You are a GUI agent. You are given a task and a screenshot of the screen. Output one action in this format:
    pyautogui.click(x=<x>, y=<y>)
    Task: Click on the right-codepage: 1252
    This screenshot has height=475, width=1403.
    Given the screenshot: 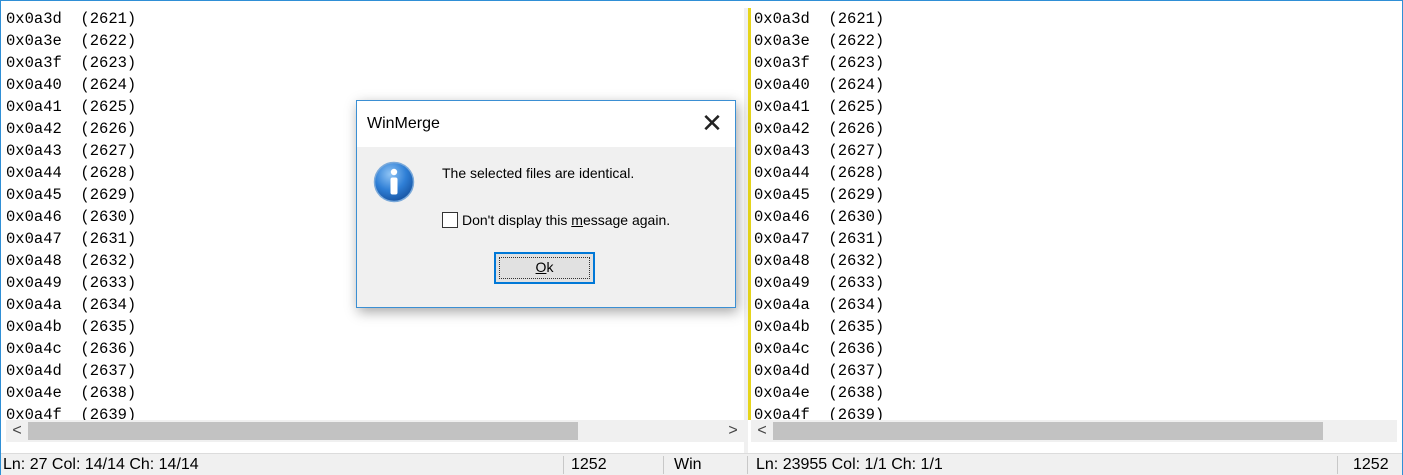 What is the action you would take?
    pyautogui.click(x=1371, y=464)
    